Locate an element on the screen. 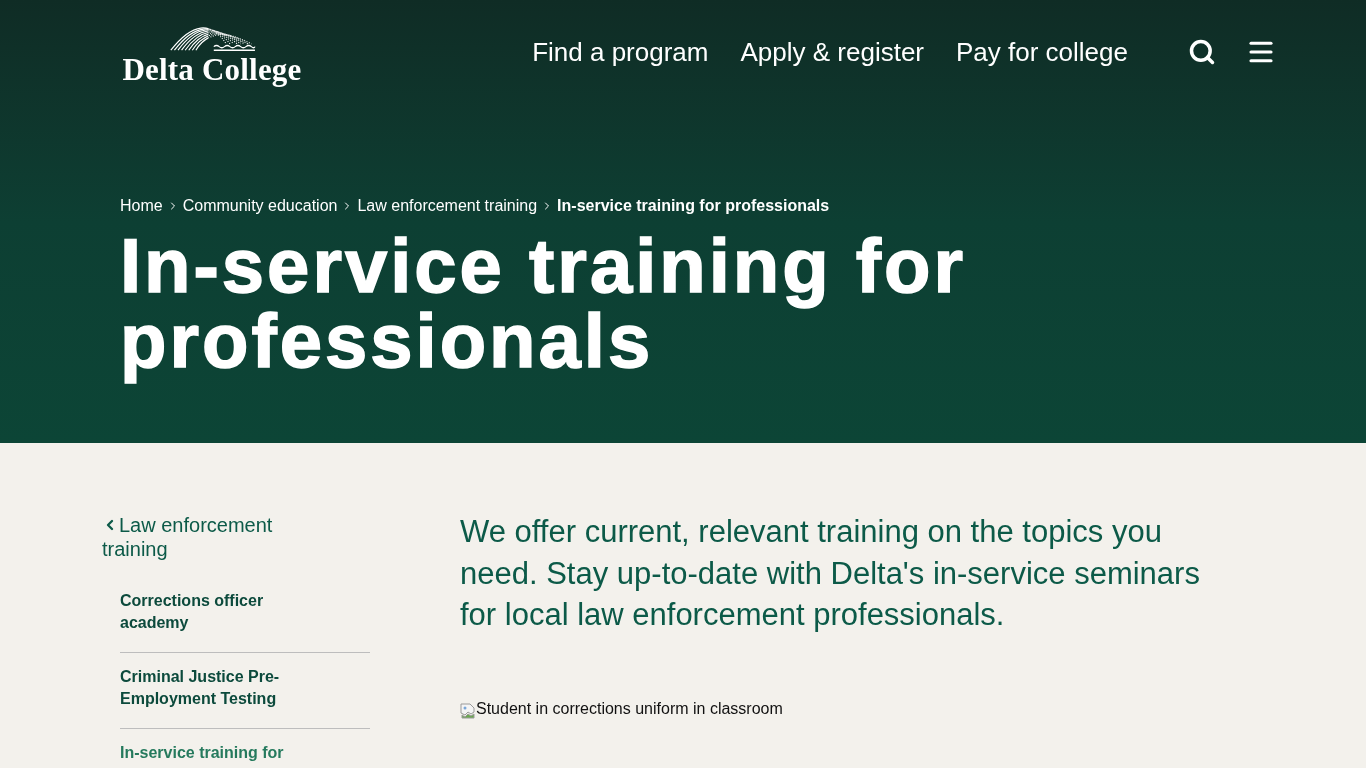 Image resolution: width=1366 pixels, height=768 pixels. logo-text: Delta College is located at coordinates (212, 70).